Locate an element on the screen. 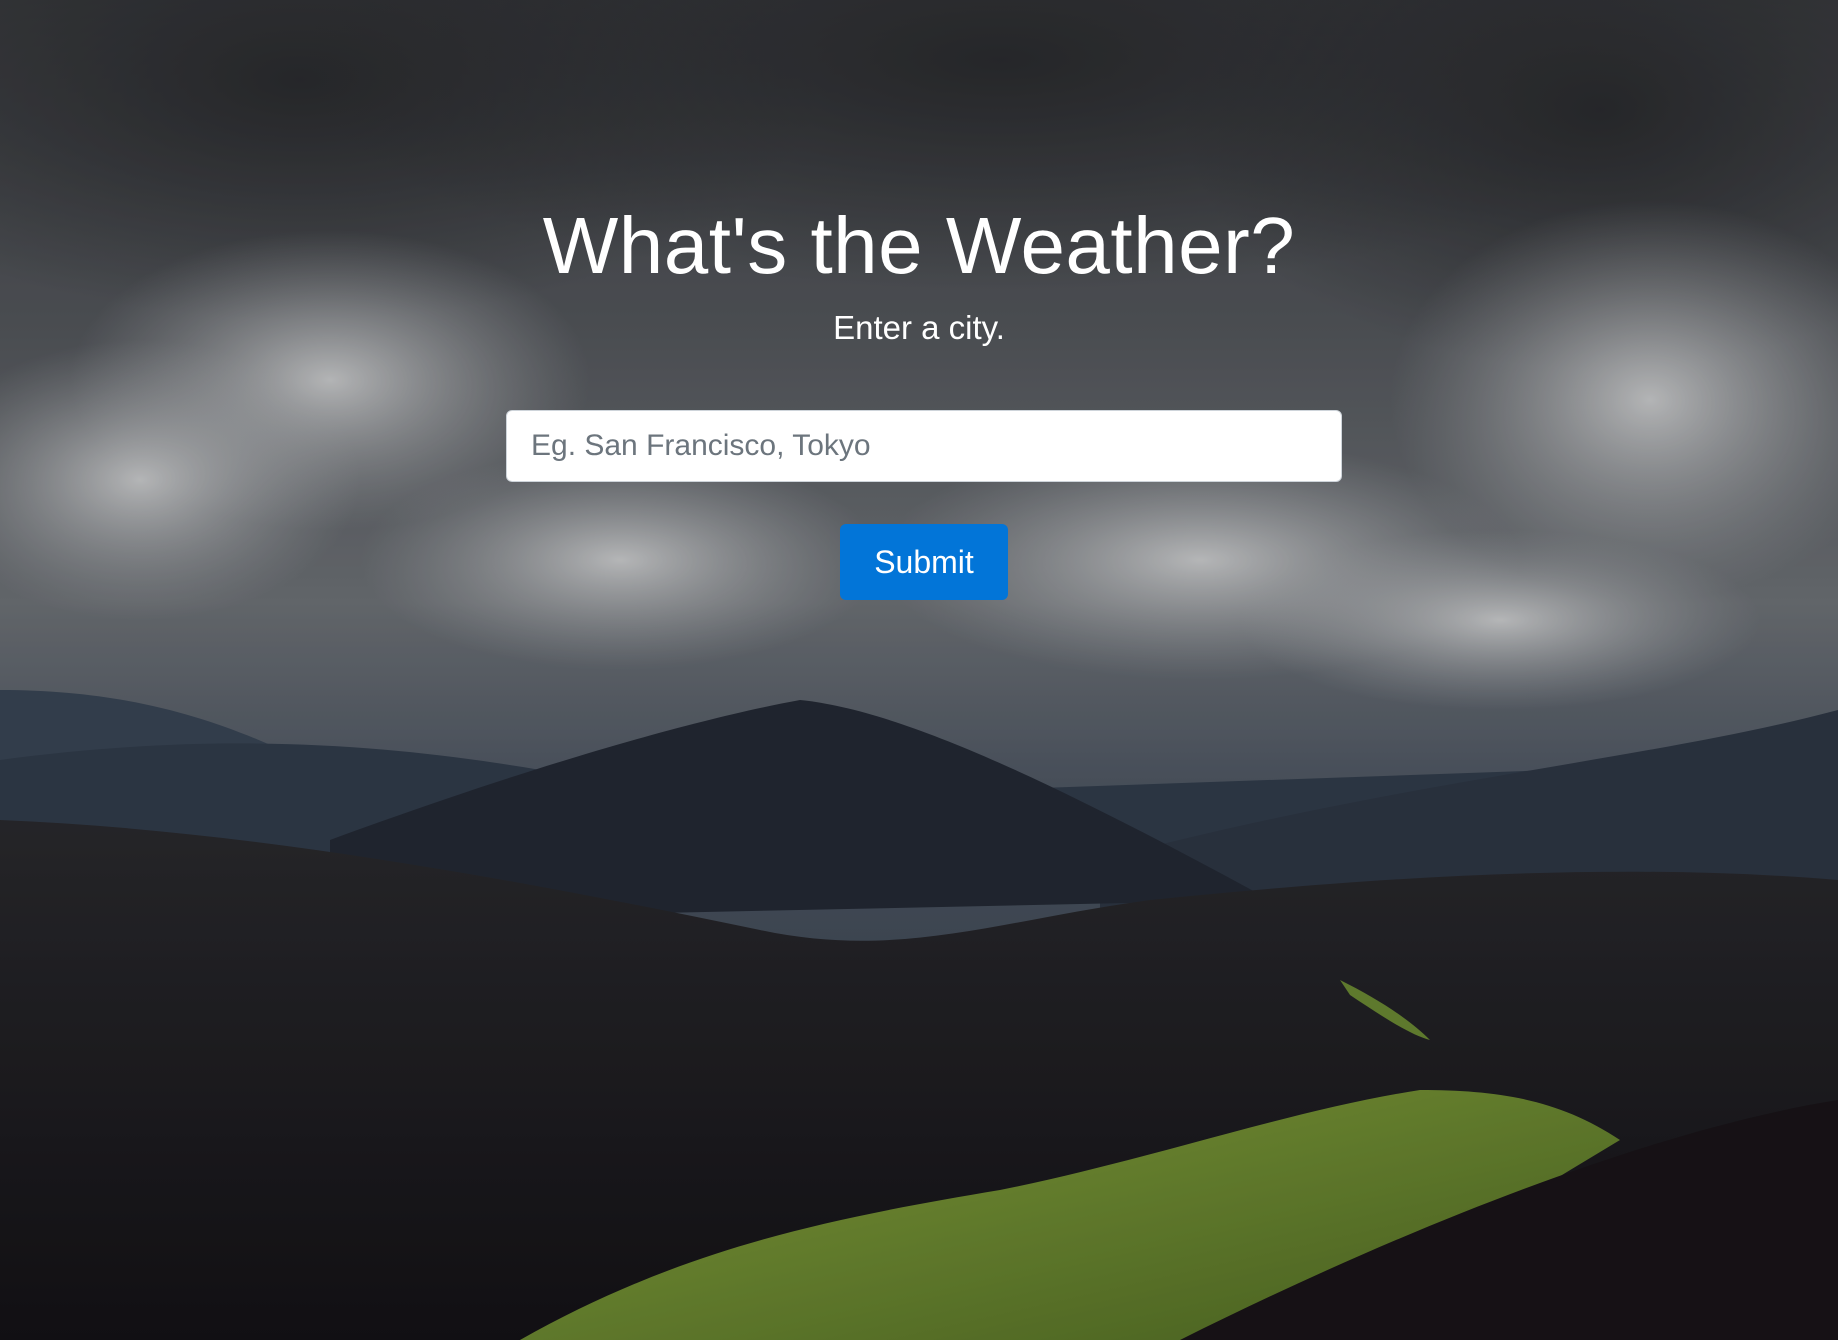  page-title: What's the Weather? is located at coordinates (919, 245).